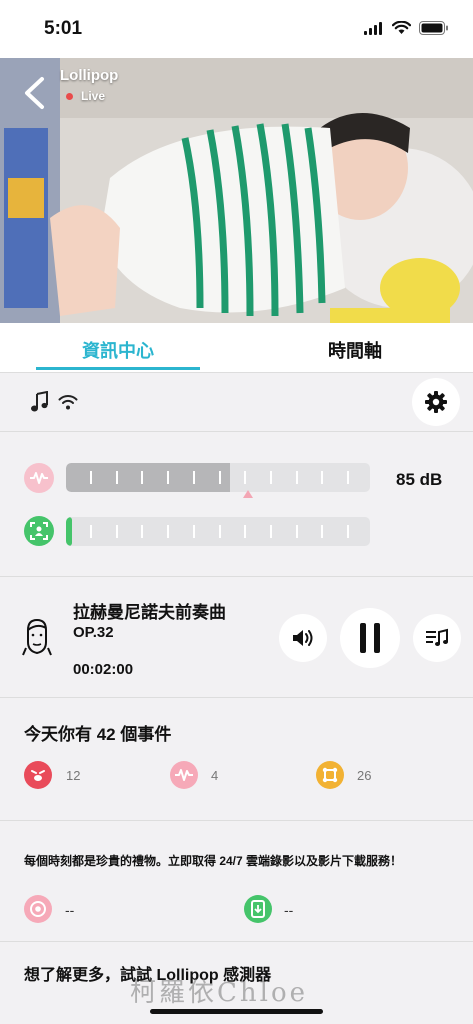 Image resolution: width=473 pixels, height=1024 pixels. I want to click on cloud-record-badge, so click(38, 909).